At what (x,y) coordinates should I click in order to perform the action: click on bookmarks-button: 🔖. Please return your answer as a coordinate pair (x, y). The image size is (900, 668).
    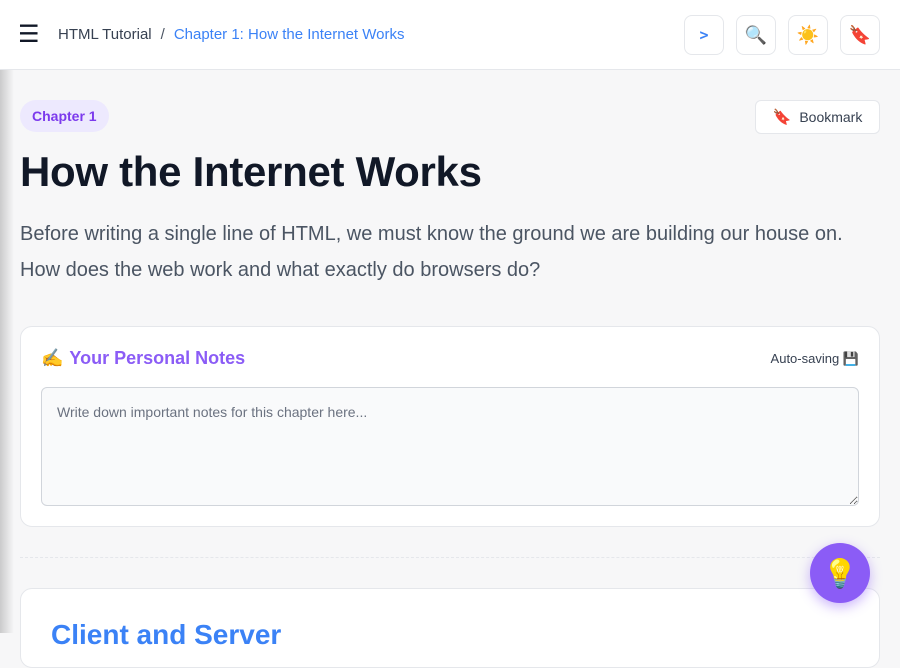
    Looking at the image, I should click on (860, 35).